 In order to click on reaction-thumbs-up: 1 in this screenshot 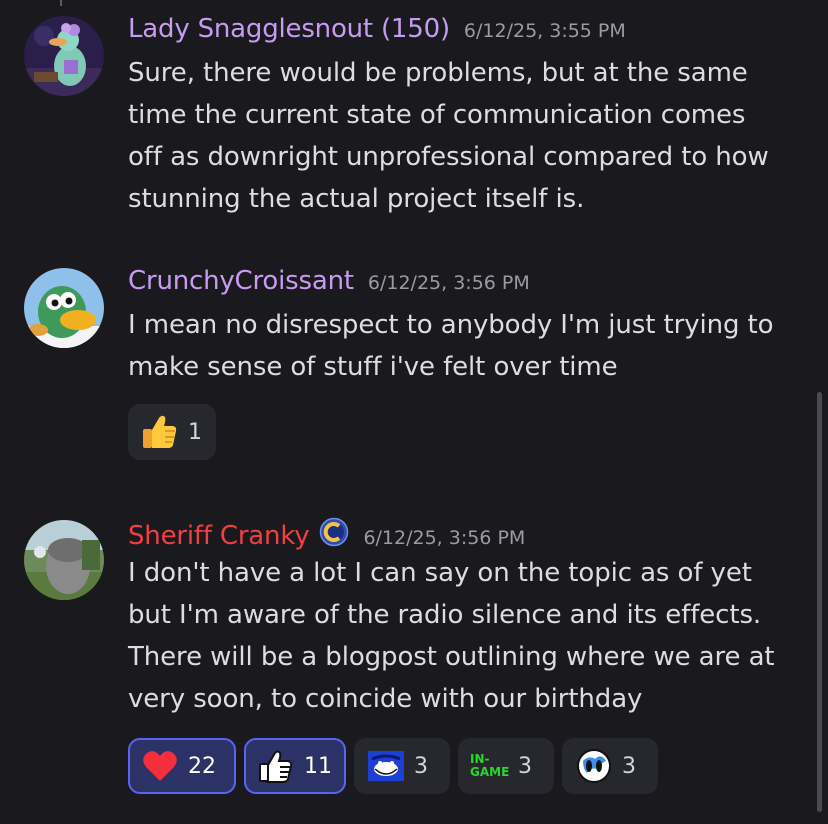, I will do `click(172, 432)`.